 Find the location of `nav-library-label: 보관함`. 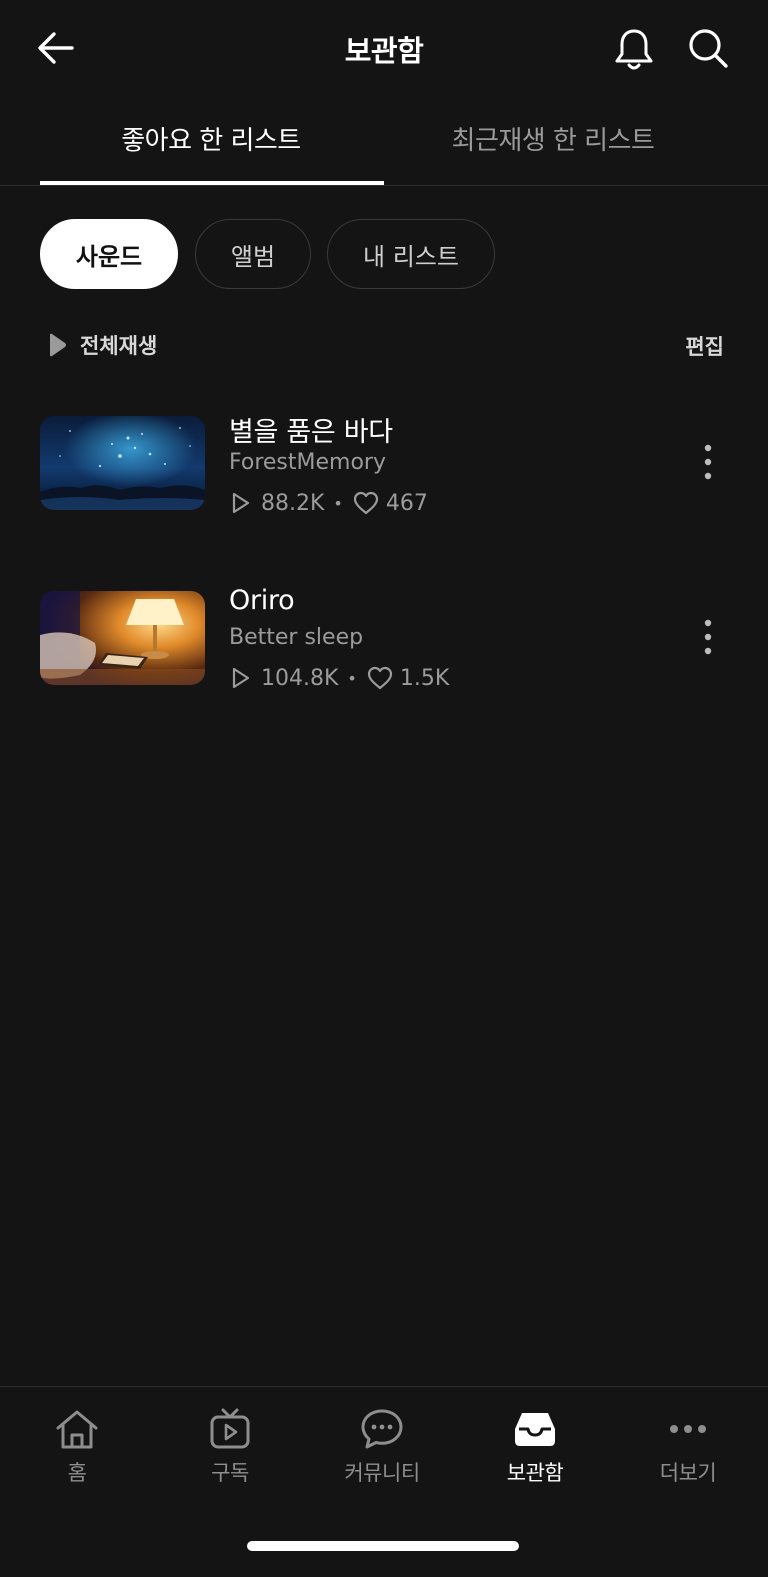

nav-library-label: 보관함 is located at coordinates (535, 1473).